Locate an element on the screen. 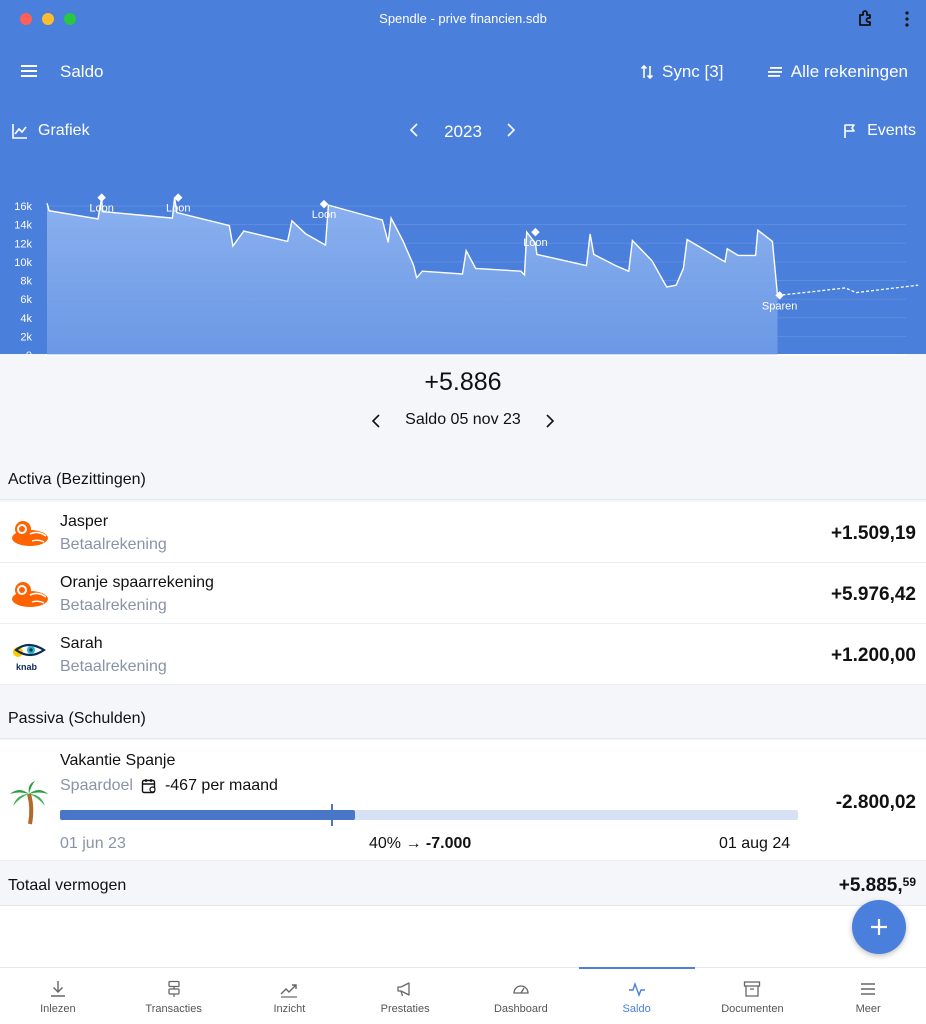  tab-label: Transacties is located at coordinates (173, 1009).